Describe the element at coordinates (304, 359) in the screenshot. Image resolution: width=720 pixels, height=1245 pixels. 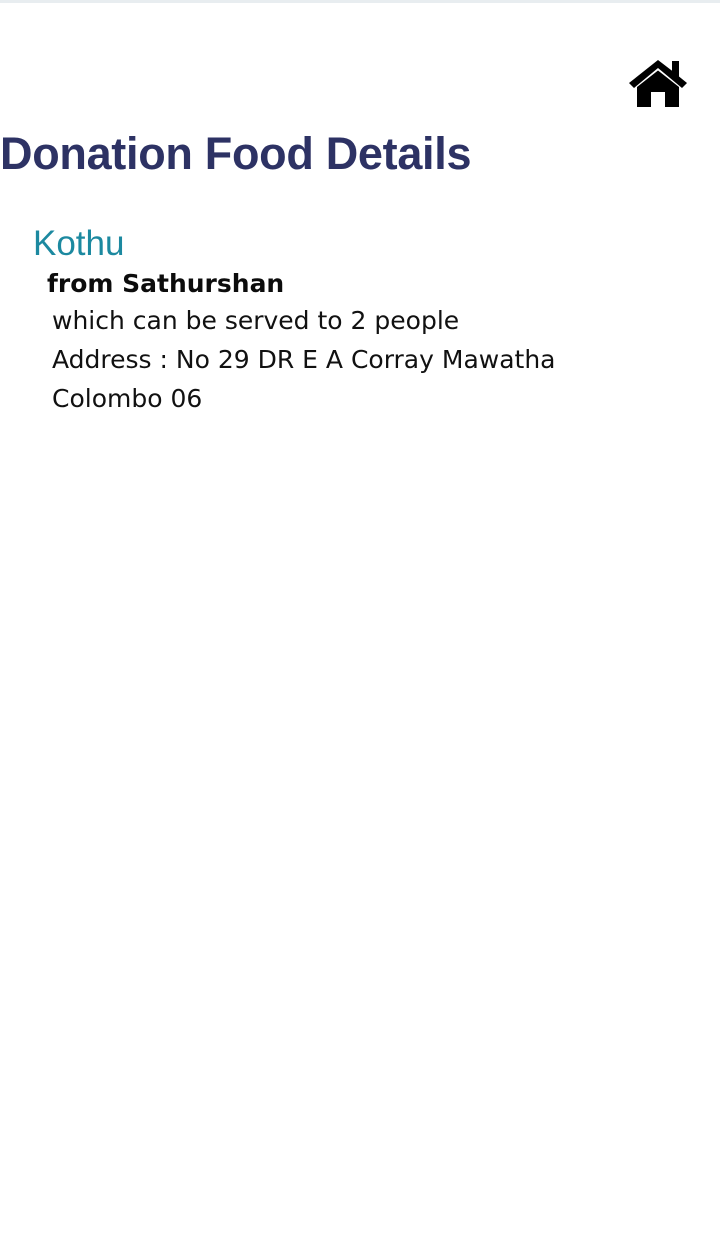
I see `address-text: Address : No 29 DR E A Corray Mawatha` at that location.